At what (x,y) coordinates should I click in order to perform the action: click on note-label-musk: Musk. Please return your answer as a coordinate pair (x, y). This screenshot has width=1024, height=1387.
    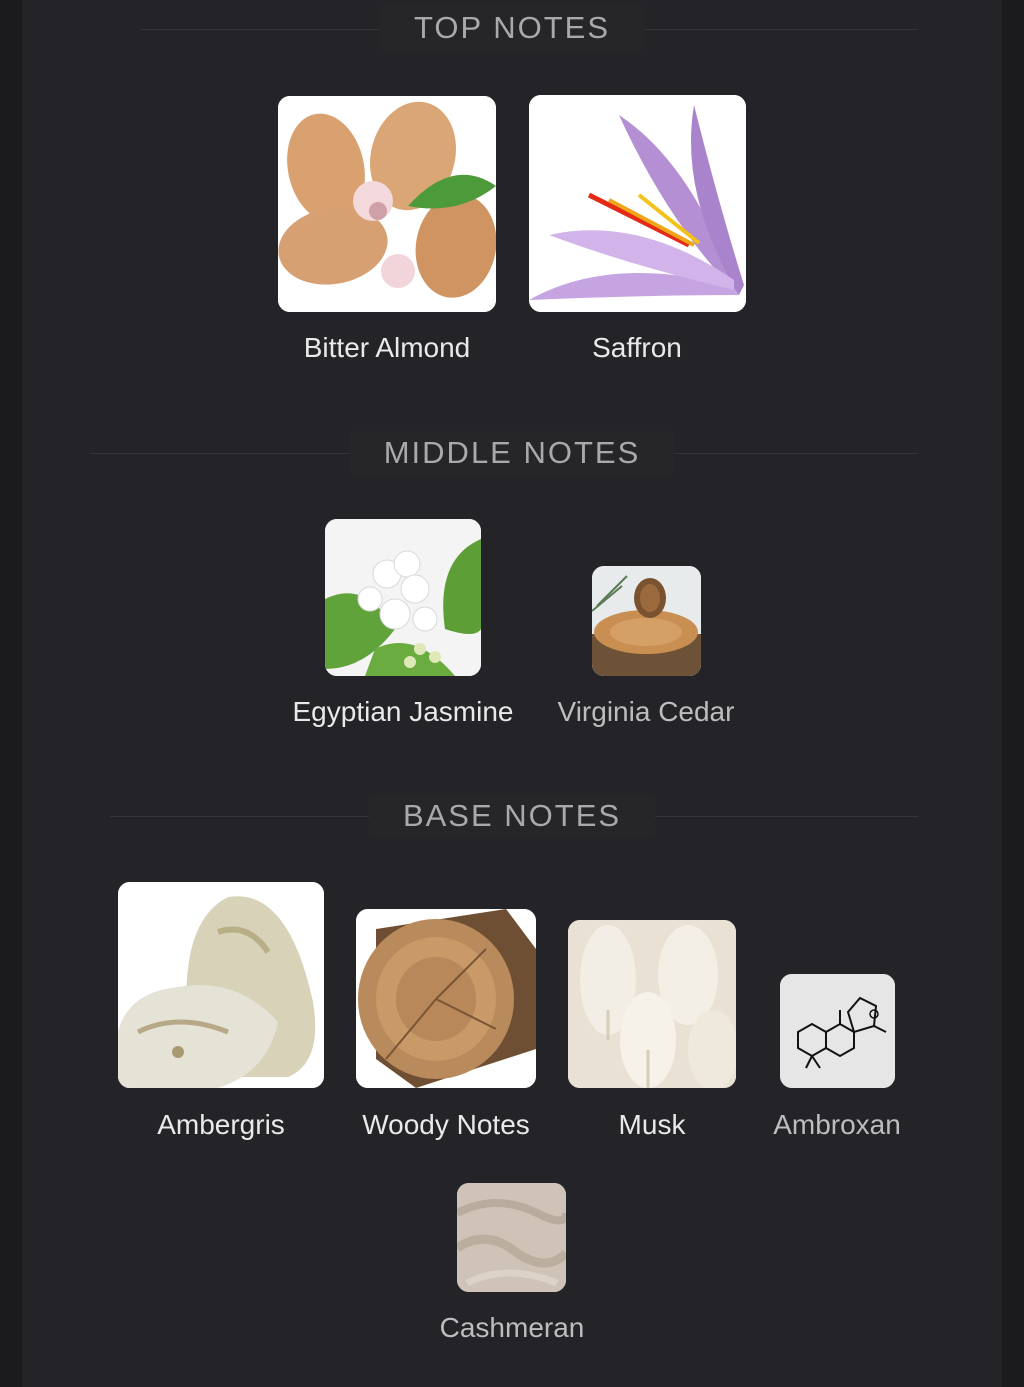
    Looking at the image, I should click on (652, 1124).